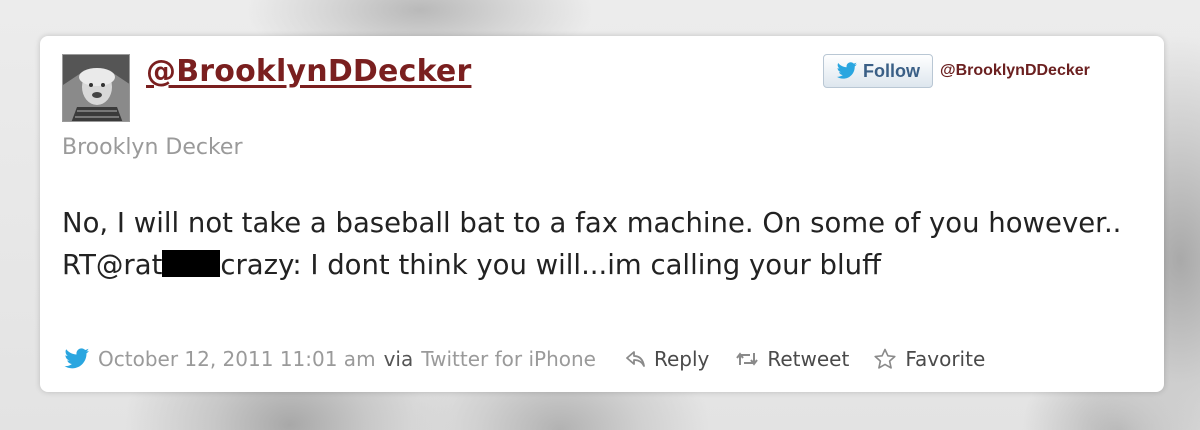 Image resolution: width=1200 pixels, height=430 pixels. I want to click on via-label: via, so click(398, 359).